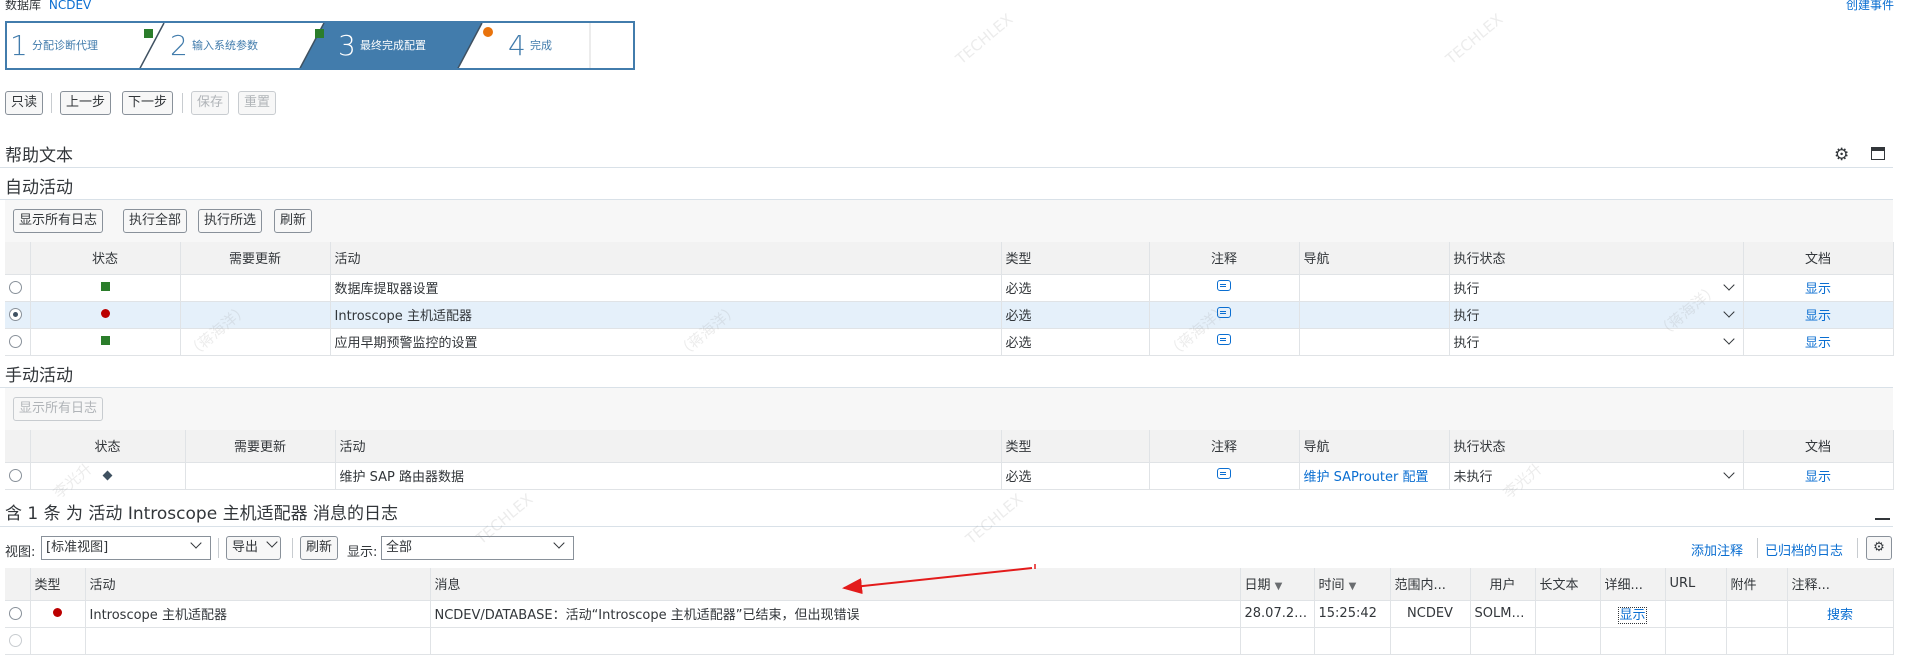 The height and width of the screenshot is (655, 1908). What do you see at coordinates (1366, 477) in the screenshot?
I see `nav-link: 维护 SAProuter 配置` at bounding box center [1366, 477].